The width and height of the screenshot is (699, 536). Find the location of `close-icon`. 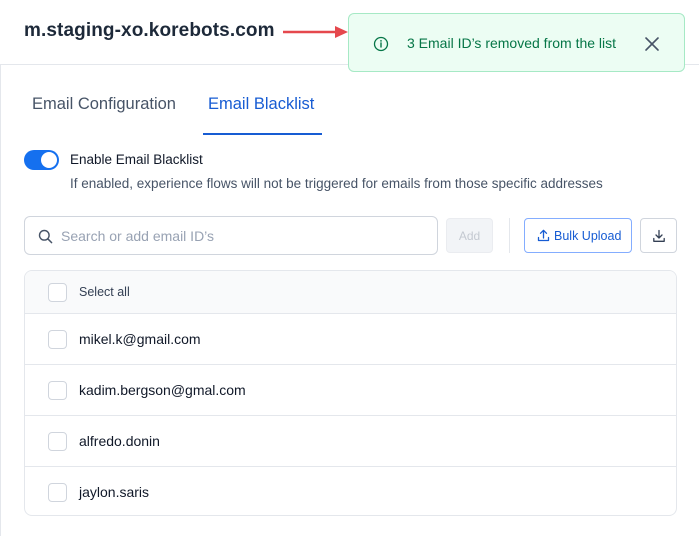

close-icon is located at coordinates (652, 44).